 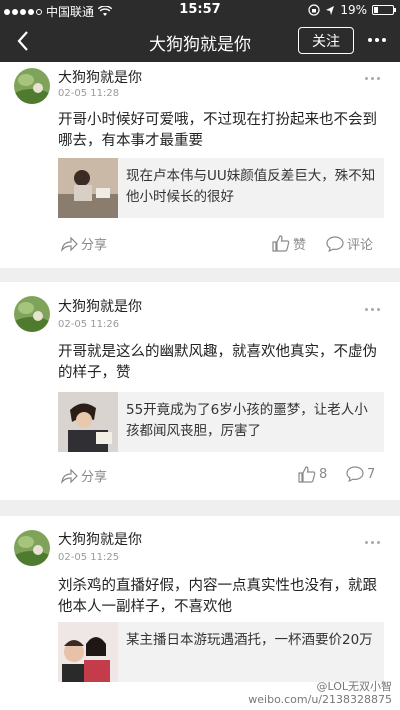 What do you see at coordinates (89, 557) in the screenshot?
I see `post-time: 02-05 11:25` at bounding box center [89, 557].